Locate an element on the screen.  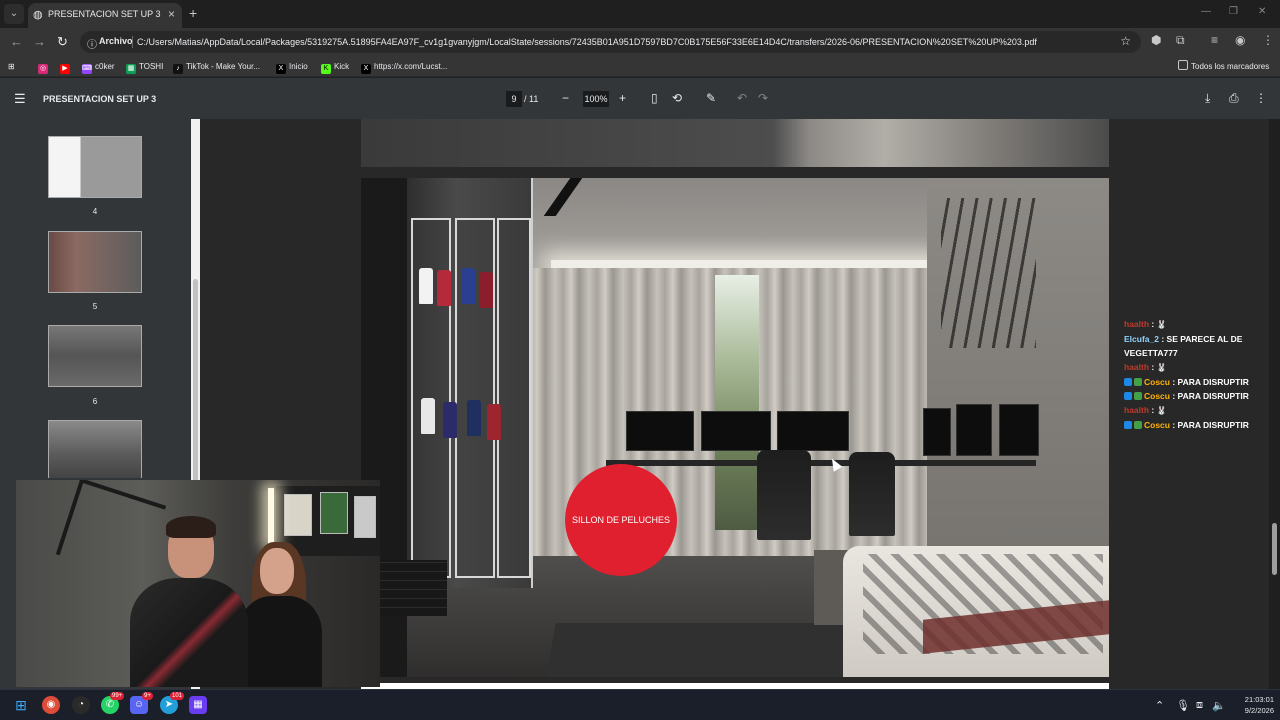
sidebar-menu-icon: ☰ is located at coordinates (20, 99).